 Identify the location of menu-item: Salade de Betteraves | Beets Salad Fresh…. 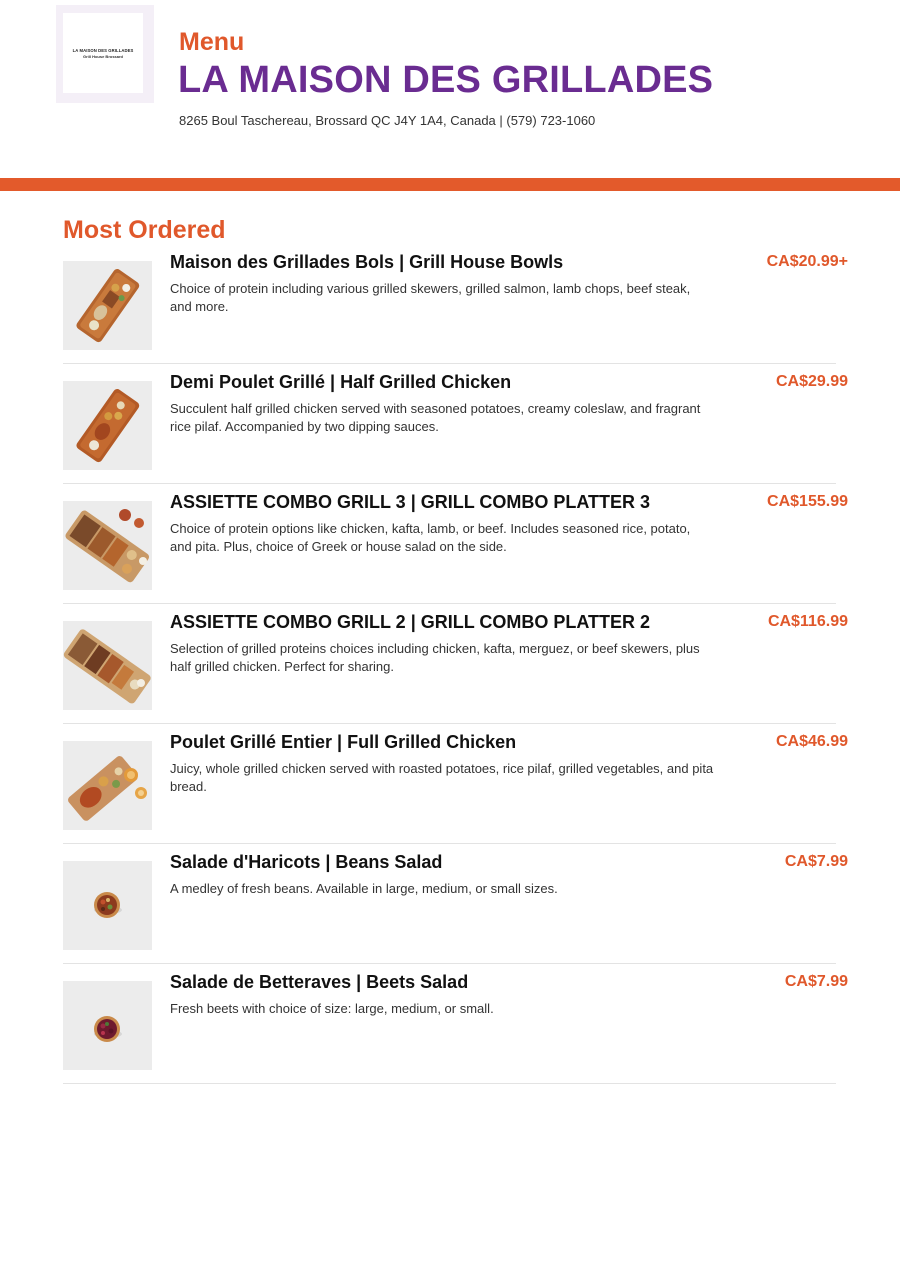
(455, 1027).